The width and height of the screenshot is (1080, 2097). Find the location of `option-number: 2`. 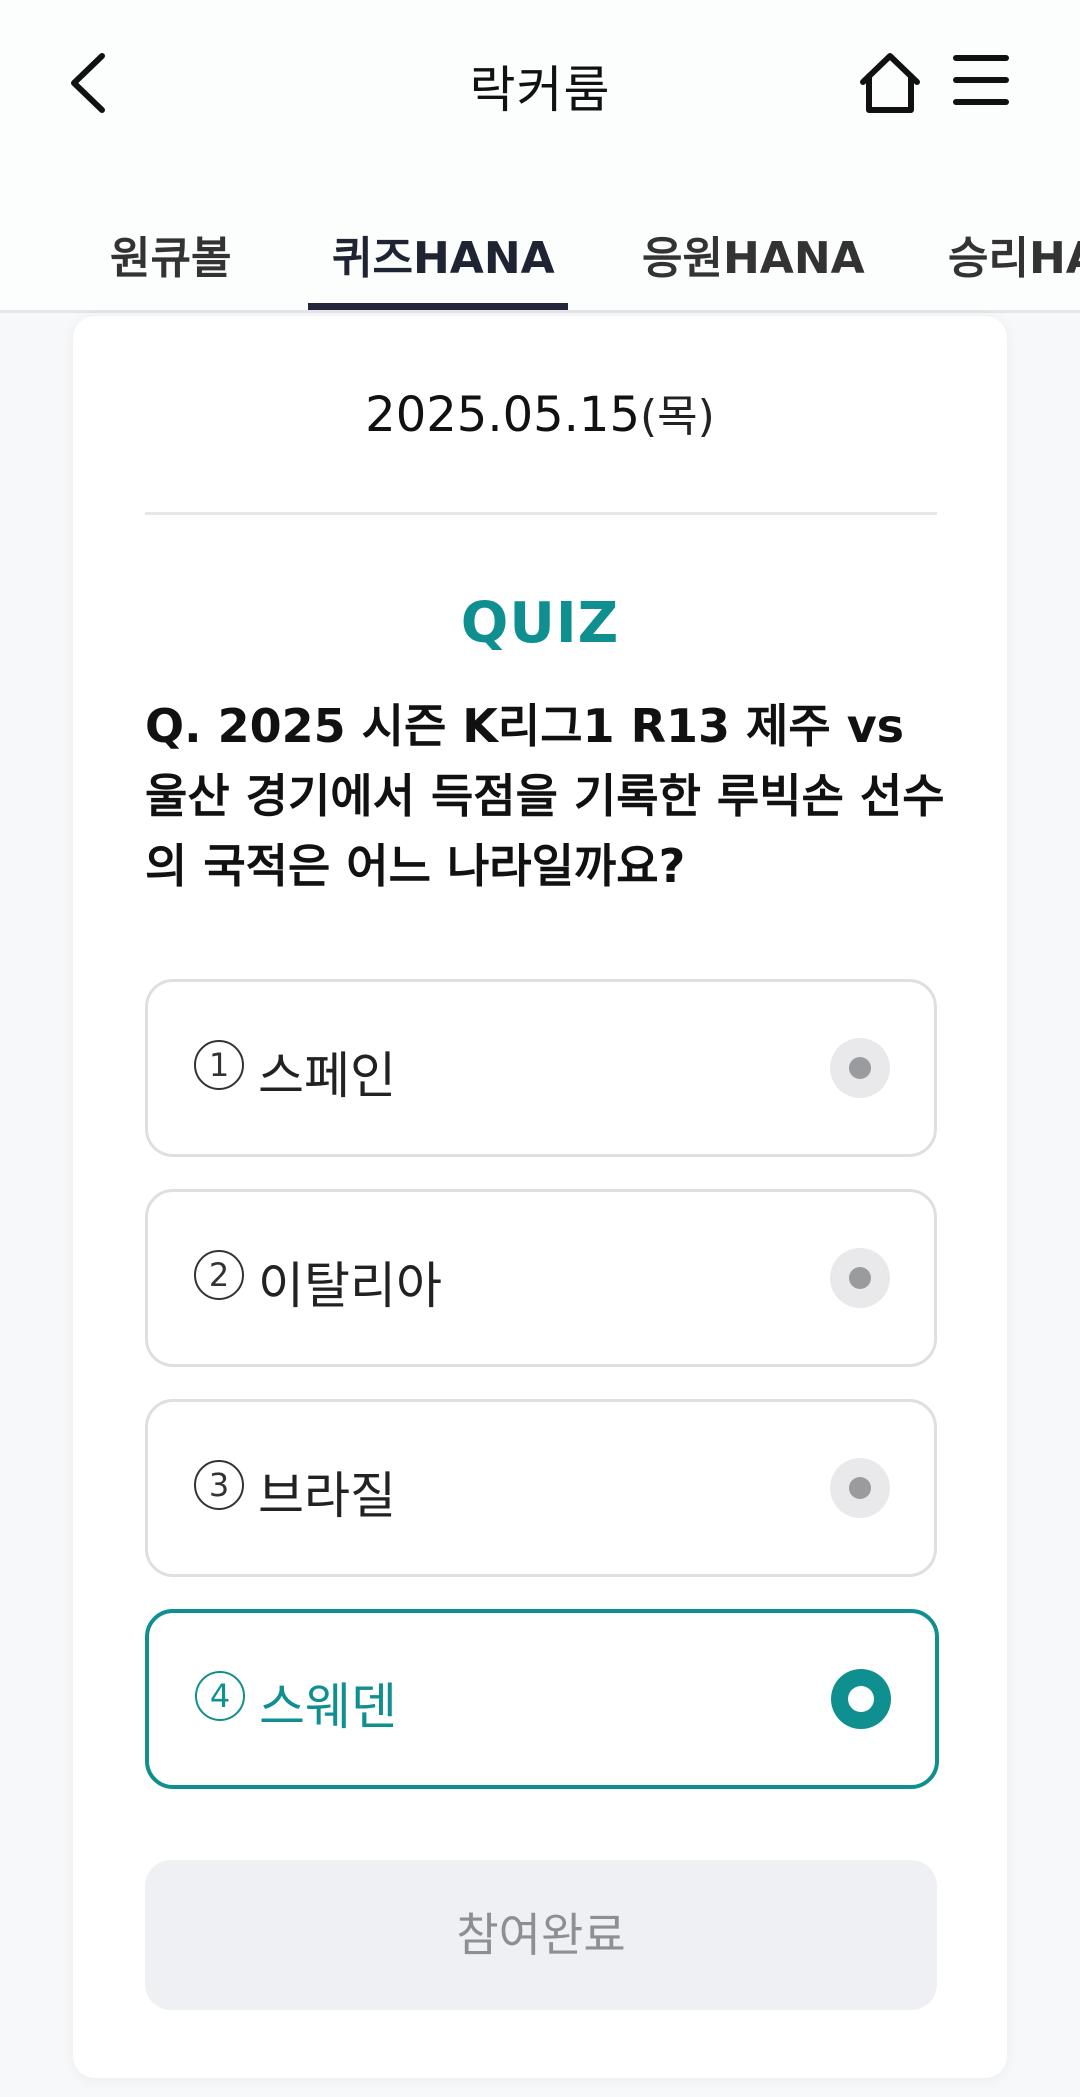

option-number: 2 is located at coordinates (219, 1275).